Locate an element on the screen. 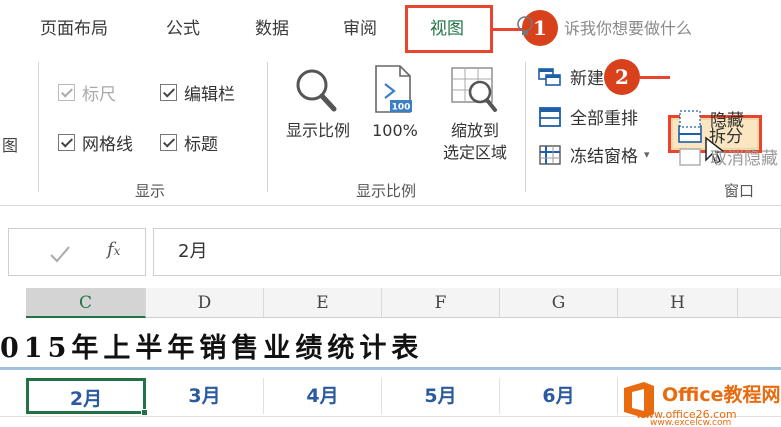 The width and height of the screenshot is (781, 427). freeze-panes-label: 冻结窗格 is located at coordinates (604, 157).